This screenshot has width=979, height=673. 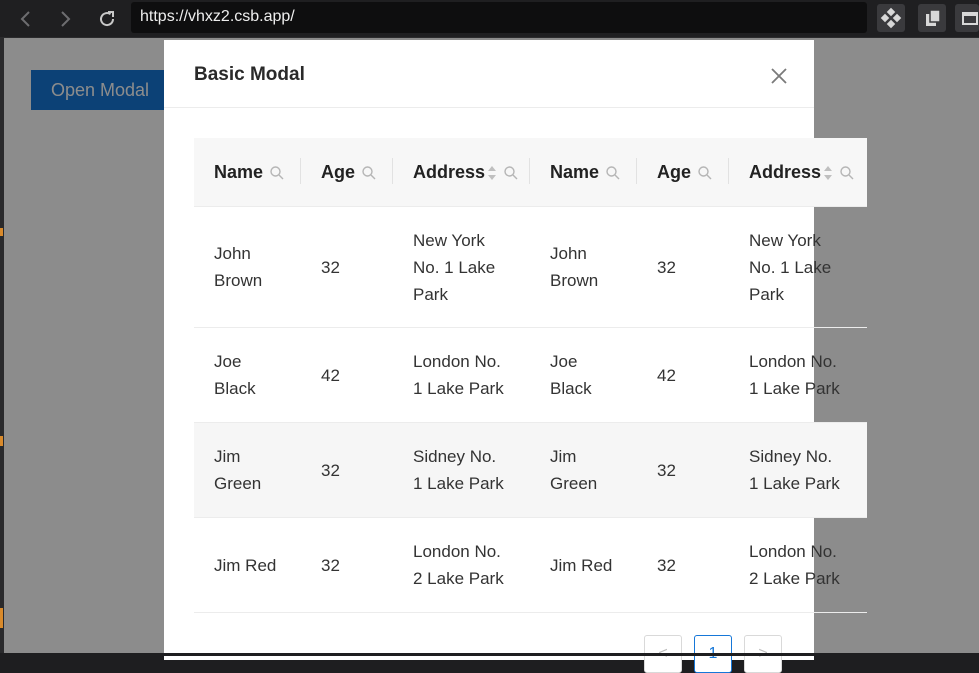 What do you see at coordinates (249, 74) in the screenshot?
I see `modal-title: Basic Modal` at bounding box center [249, 74].